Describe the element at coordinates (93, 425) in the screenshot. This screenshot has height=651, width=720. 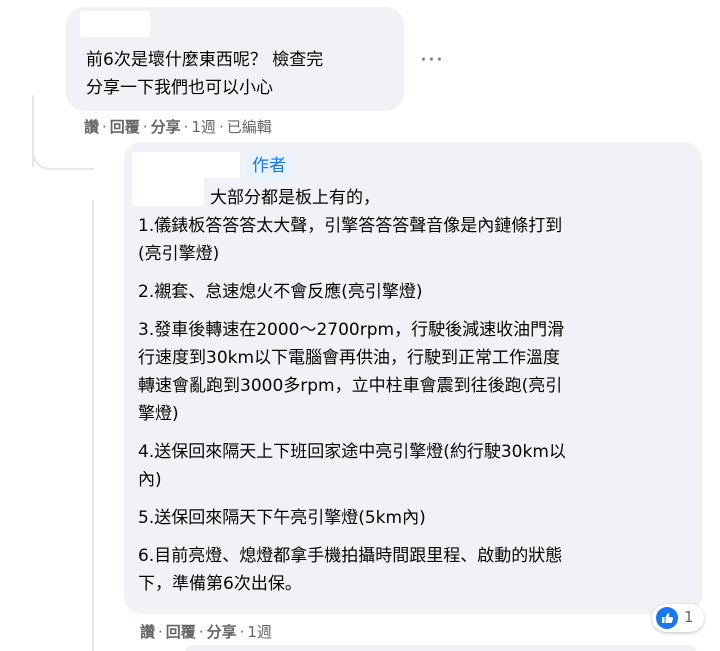
I see `thread-line-reply` at that location.